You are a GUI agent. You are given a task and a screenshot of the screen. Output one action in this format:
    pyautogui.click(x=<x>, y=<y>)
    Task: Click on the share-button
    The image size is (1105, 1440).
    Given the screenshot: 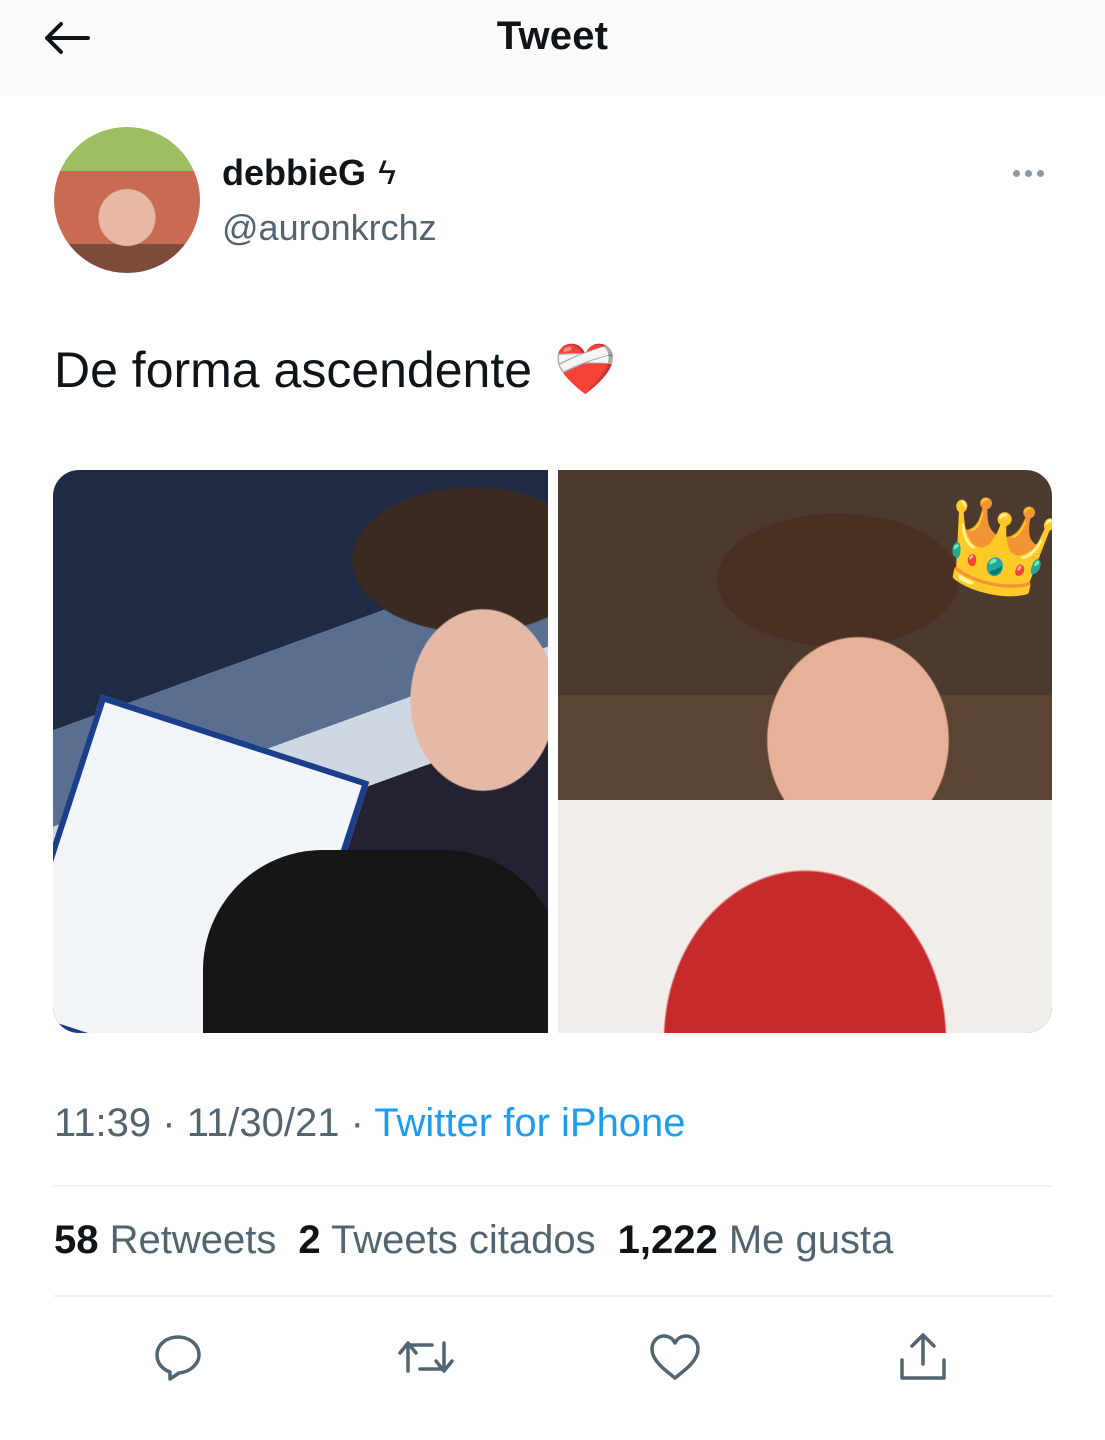 What is the action you would take?
    pyautogui.click(x=923, y=1357)
    